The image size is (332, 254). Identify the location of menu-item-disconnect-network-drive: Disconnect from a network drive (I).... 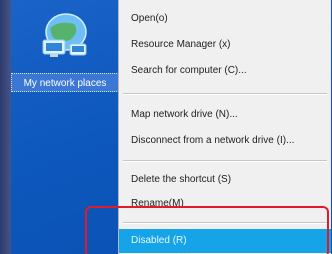
(225, 141).